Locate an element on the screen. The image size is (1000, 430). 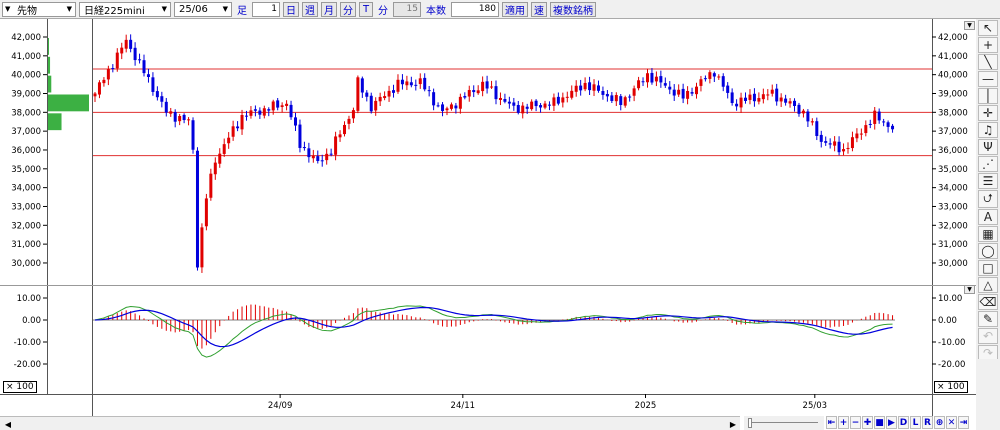
nav-button-9: ⊕ is located at coordinates (939, 422).